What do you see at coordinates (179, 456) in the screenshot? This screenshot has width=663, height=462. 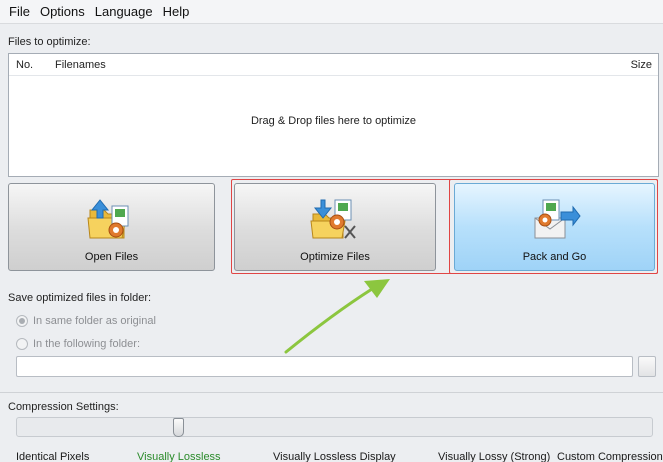 I see `level-visually-lossless: Visually Lossless` at bounding box center [179, 456].